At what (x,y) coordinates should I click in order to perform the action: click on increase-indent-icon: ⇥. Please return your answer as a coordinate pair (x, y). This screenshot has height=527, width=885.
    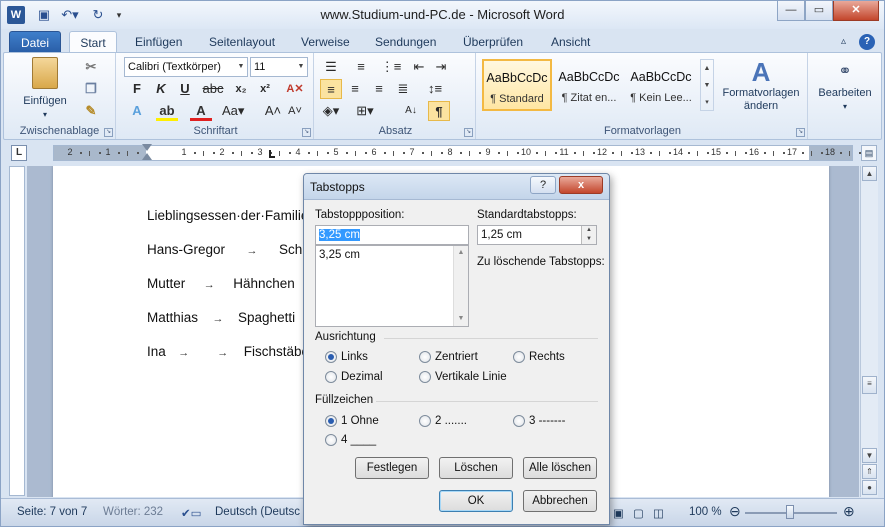
    Looking at the image, I should click on (441, 67).